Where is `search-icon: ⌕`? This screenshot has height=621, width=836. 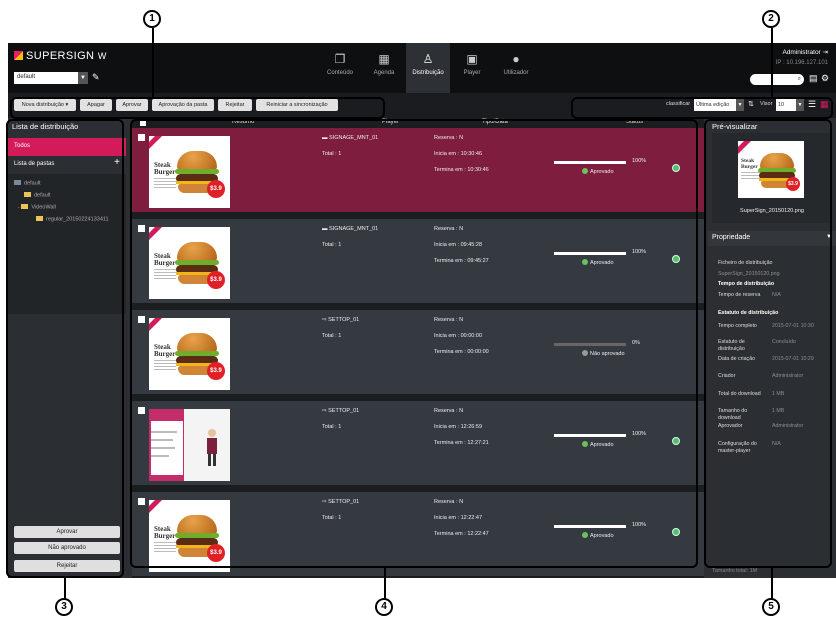 search-icon: ⌕ is located at coordinates (799, 79).